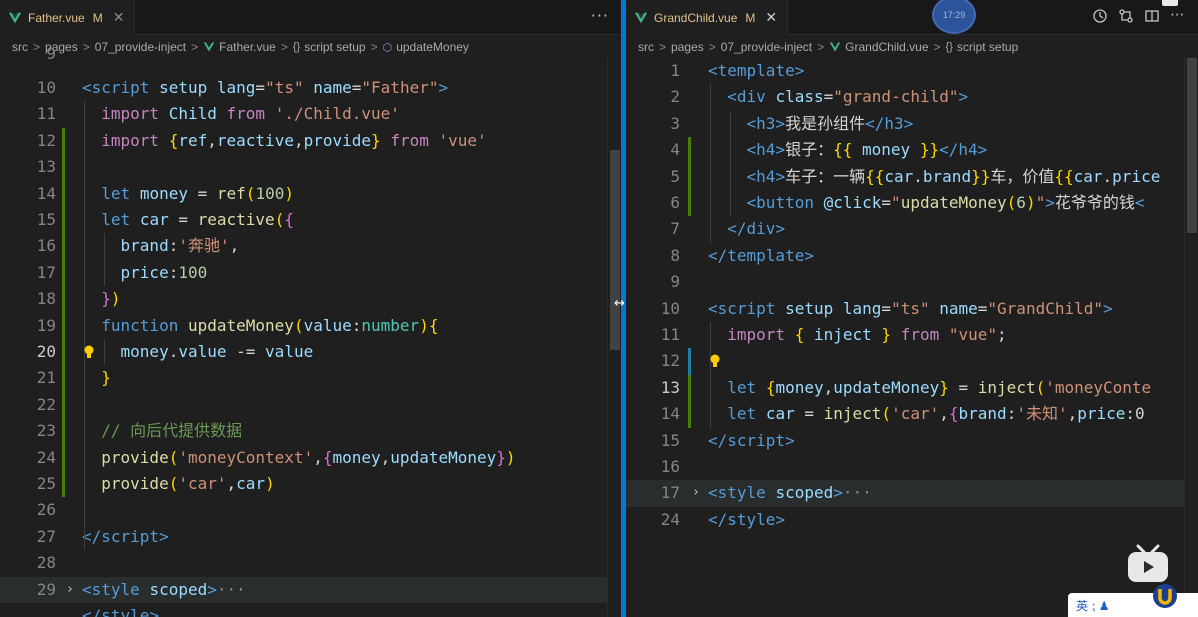 Image resolution: width=1198 pixels, height=617 pixels. Describe the element at coordinates (1126, 16) in the screenshot. I see `compare-changes-icon` at that location.